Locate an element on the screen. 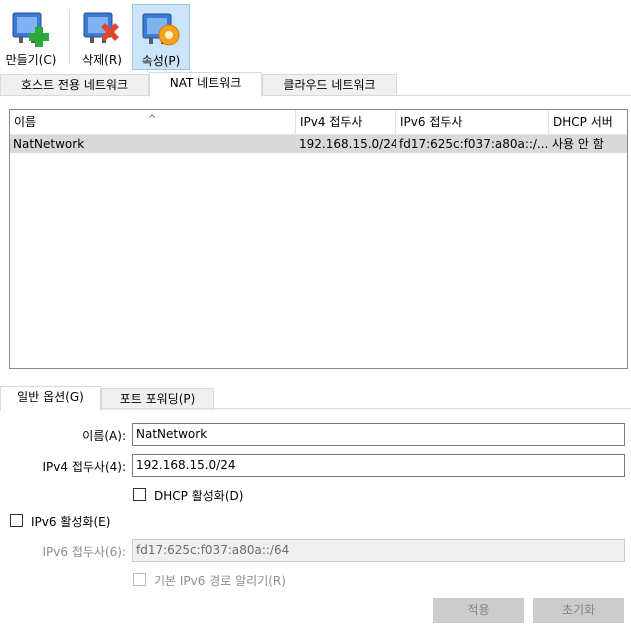 The width and height of the screenshot is (631, 636). ipv6-enable-label: IPv6 활성화(E) is located at coordinates (71, 522).